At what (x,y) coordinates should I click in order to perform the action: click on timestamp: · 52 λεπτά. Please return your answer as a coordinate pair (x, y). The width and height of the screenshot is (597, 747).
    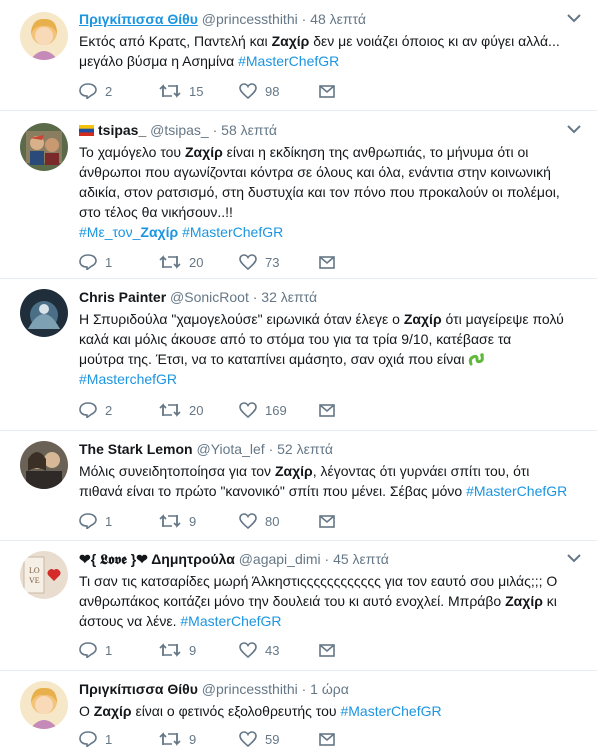
    Looking at the image, I should click on (301, 449).